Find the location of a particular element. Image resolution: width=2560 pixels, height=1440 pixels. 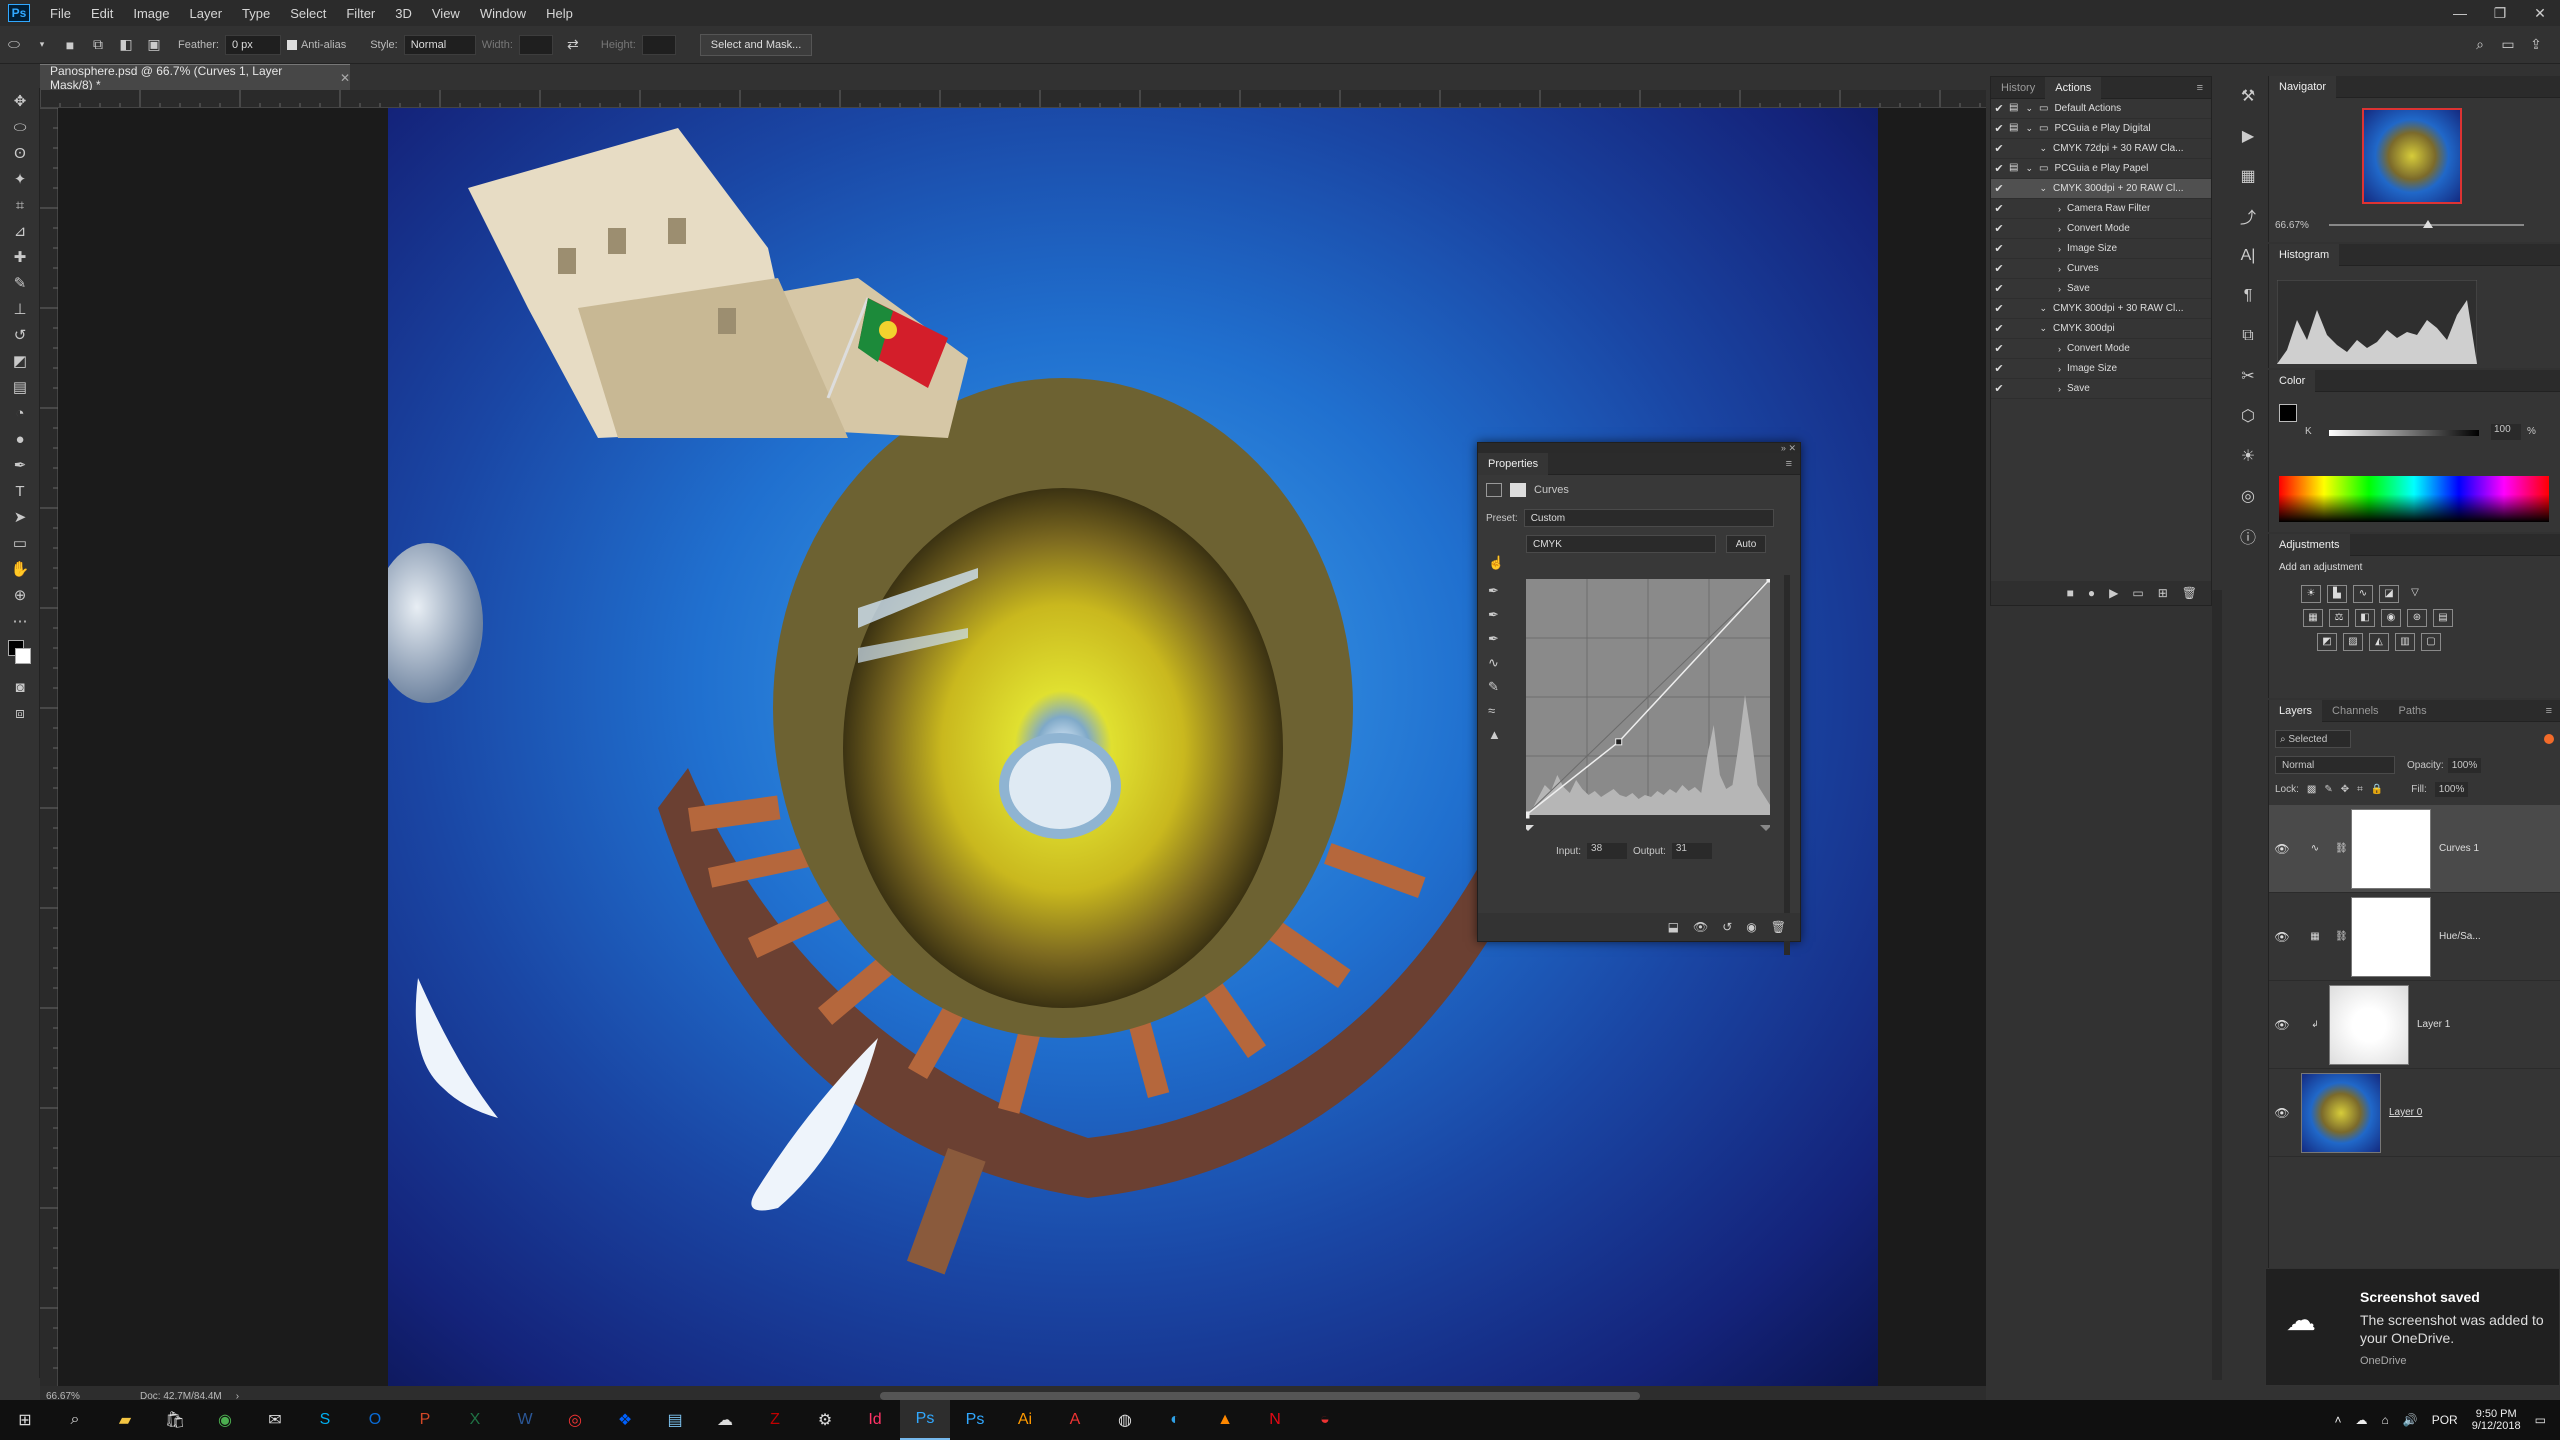

chevron-down-icon: ▾ is located at coordinates (42, 45).